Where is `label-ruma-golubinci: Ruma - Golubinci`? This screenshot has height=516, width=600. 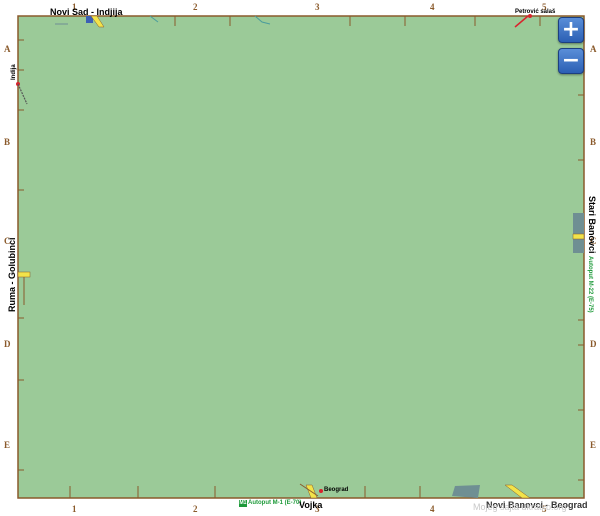
label-ruma-golubinci: Ruma - Golubinci is located at coordinates (12, 274).